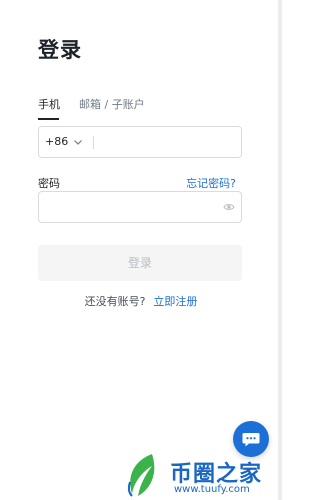 The width and height of the screenshot is (320, 500). Describe the element at coordinates (229, 207) in the screenshot. I see `eye-icon` at that location.